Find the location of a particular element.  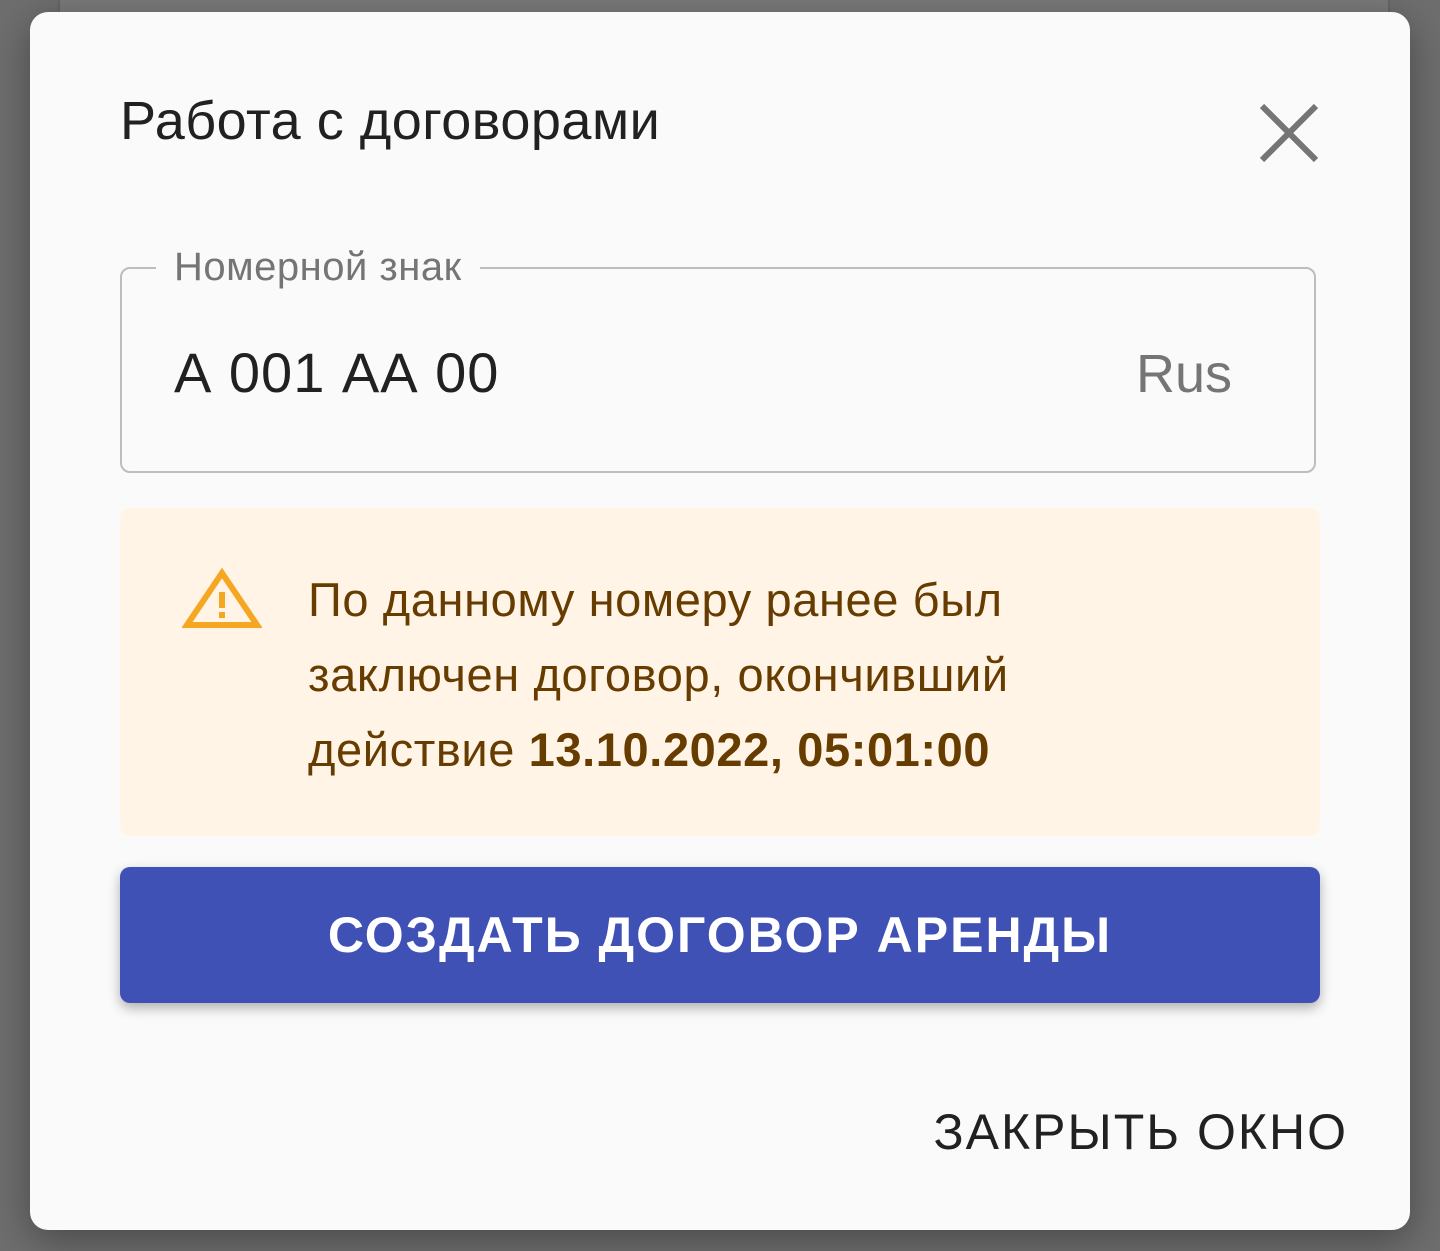

create-rental-contract-button: СОЗДАТЬ ДОГОВОР АРЕНДЫ is located at coordinates (720, 935).